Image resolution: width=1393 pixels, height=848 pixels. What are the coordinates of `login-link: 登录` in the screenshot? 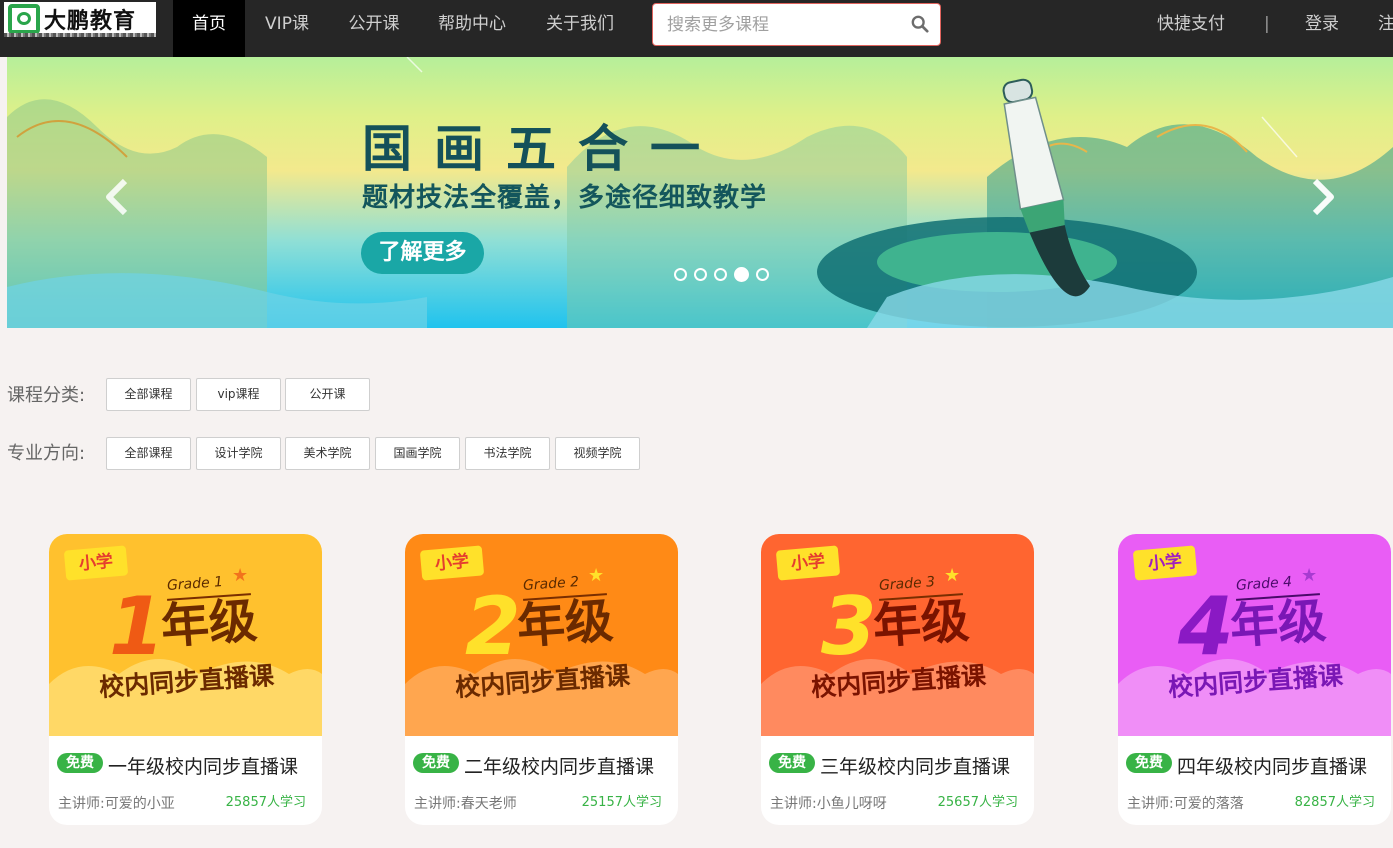 It's located at (1322, 24).